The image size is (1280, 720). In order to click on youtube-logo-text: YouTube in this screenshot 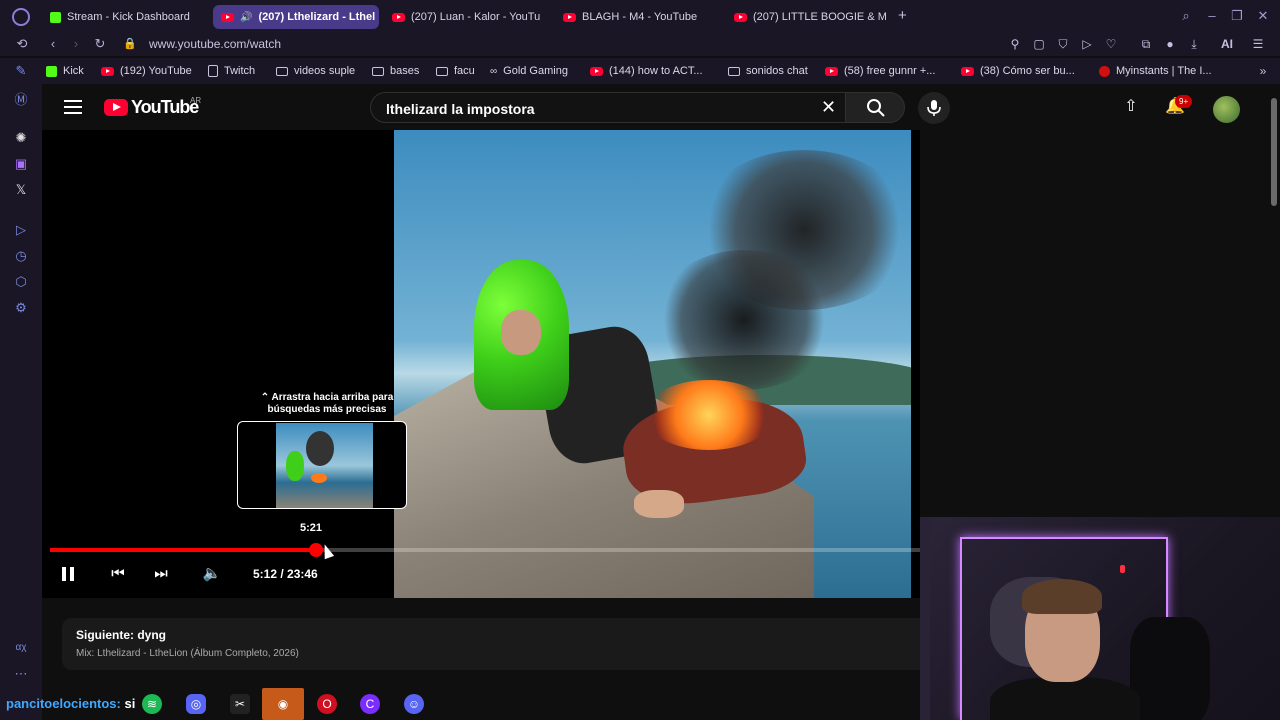, I will do `click(165, 107)`.